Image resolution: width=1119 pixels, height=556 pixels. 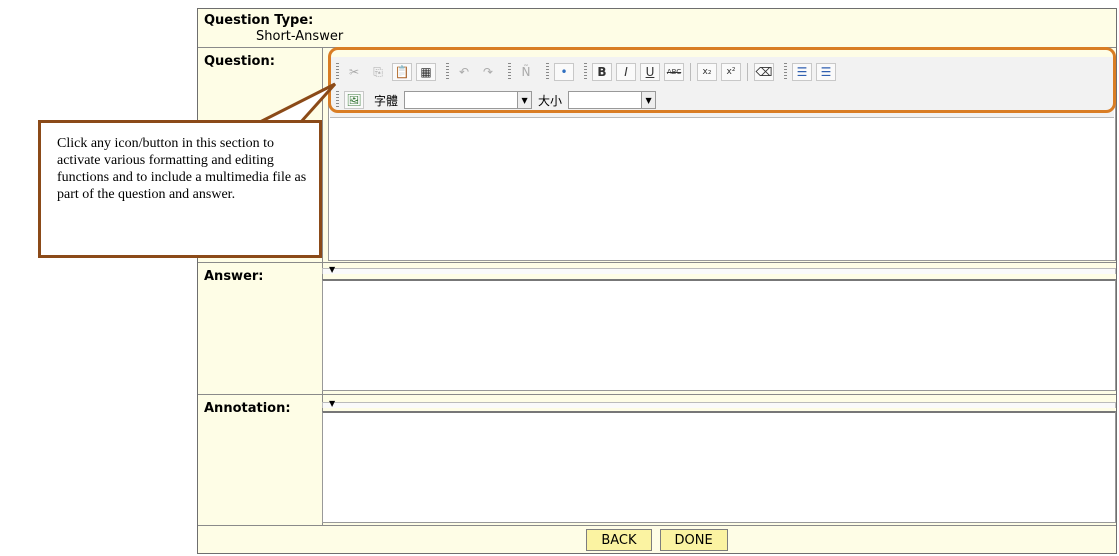 I want to click on callout-pointer, so click(x=297, y=103).